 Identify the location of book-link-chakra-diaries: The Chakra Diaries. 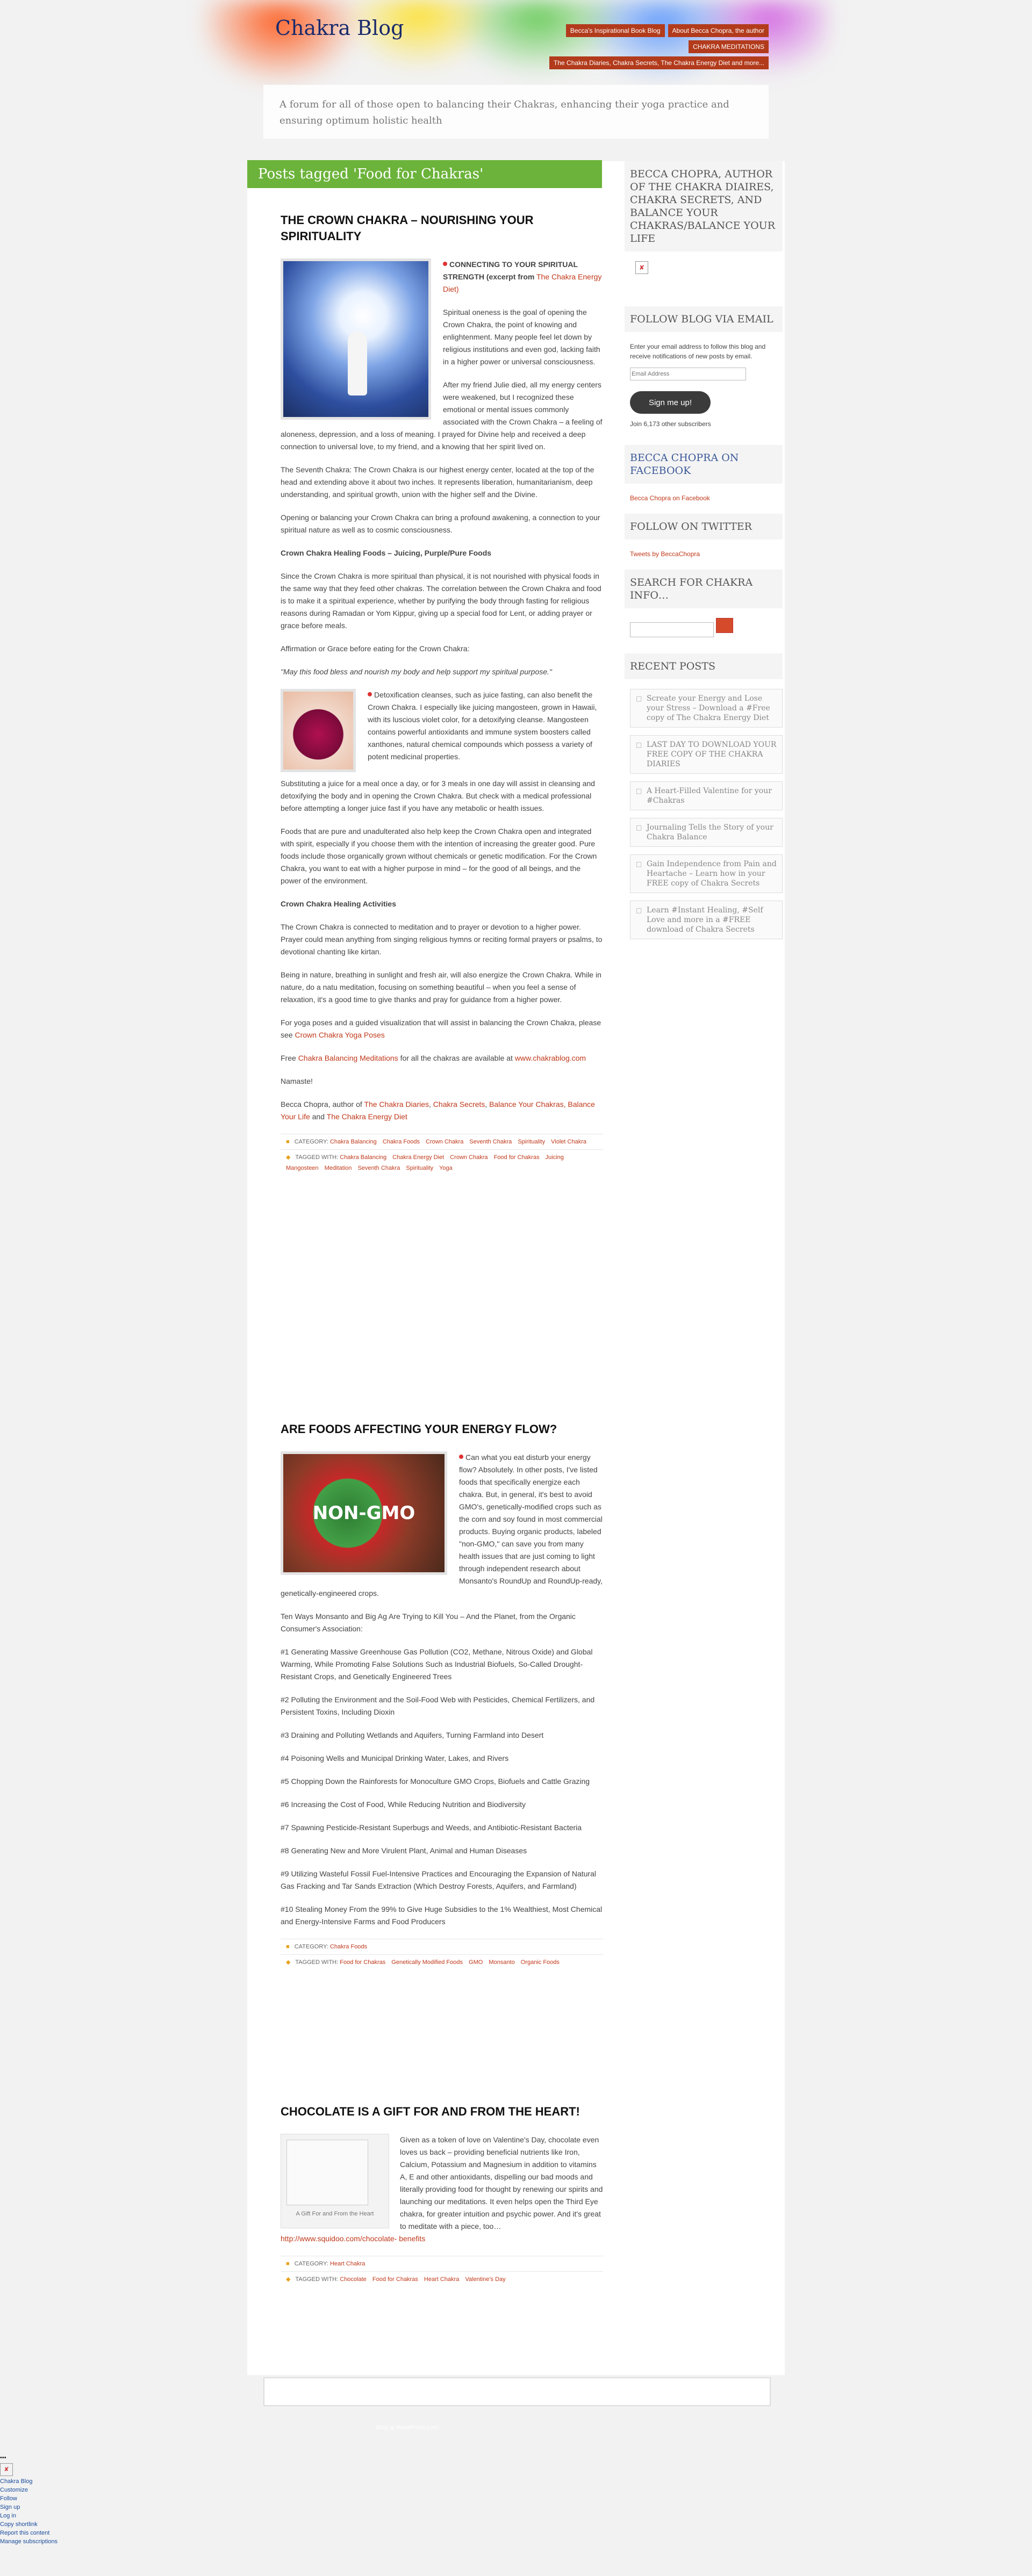
(396, 1105).